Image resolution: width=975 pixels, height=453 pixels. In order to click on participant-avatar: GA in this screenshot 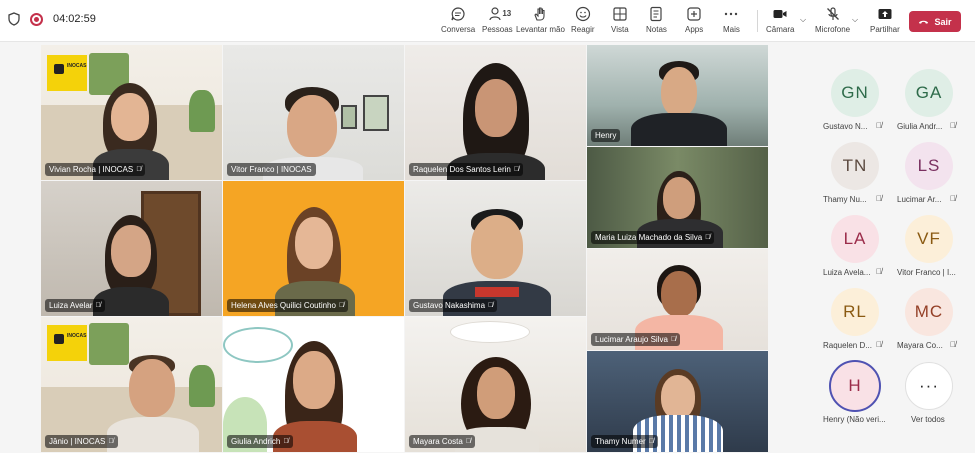, I will do `click(929, 93)`.